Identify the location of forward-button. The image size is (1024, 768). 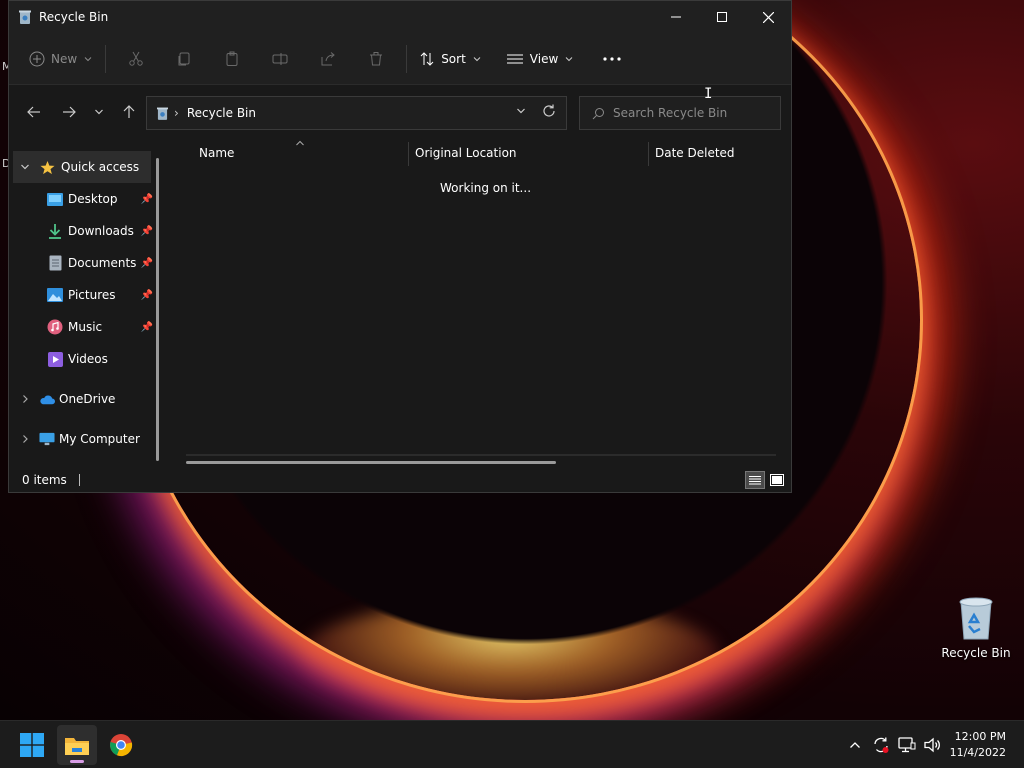
(69, 112).